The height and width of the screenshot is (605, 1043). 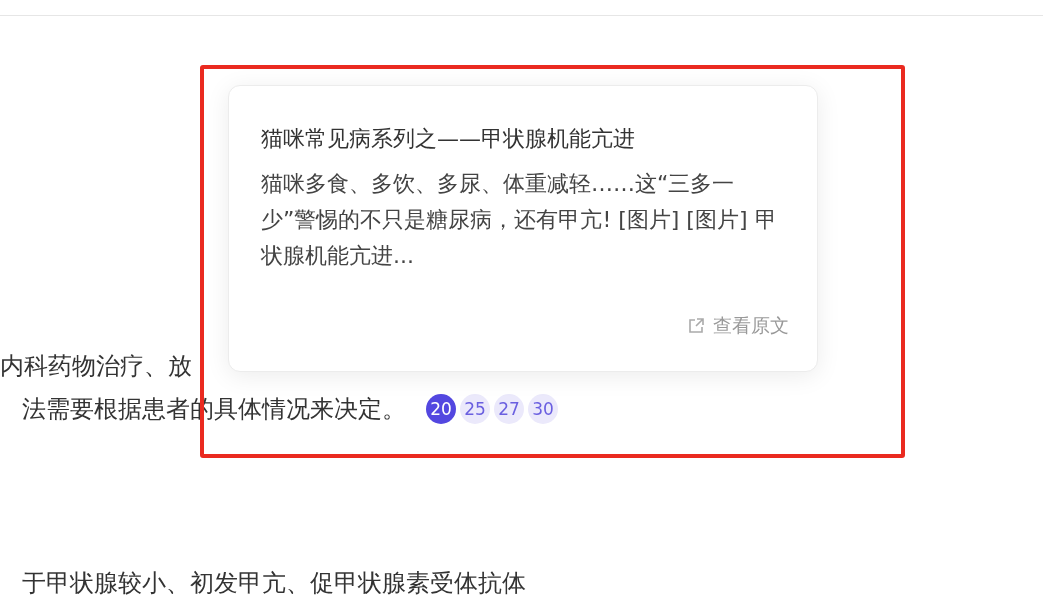 I want to click on citation-badge: 27, so click(x=509, y=408).